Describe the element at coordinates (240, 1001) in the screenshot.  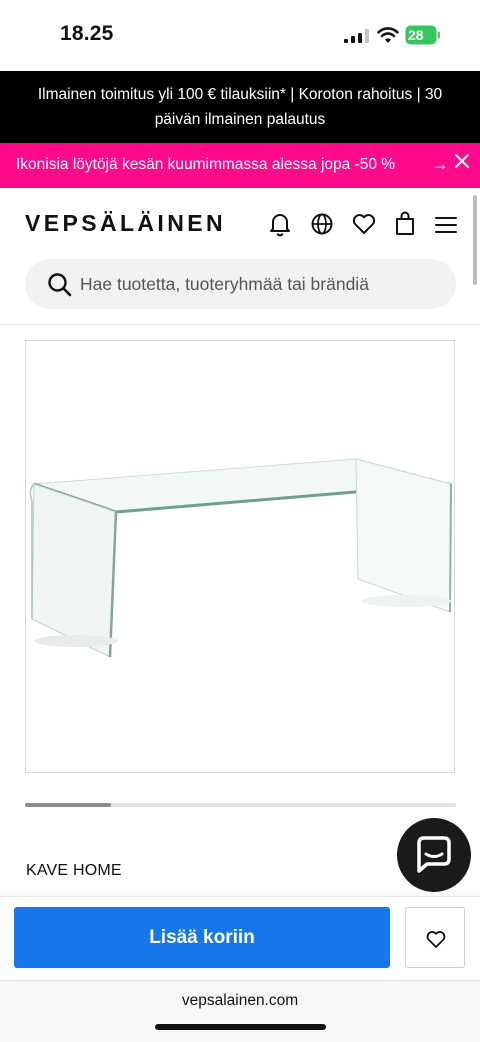
I see `browser-url: vepsalainen.com` at that location.